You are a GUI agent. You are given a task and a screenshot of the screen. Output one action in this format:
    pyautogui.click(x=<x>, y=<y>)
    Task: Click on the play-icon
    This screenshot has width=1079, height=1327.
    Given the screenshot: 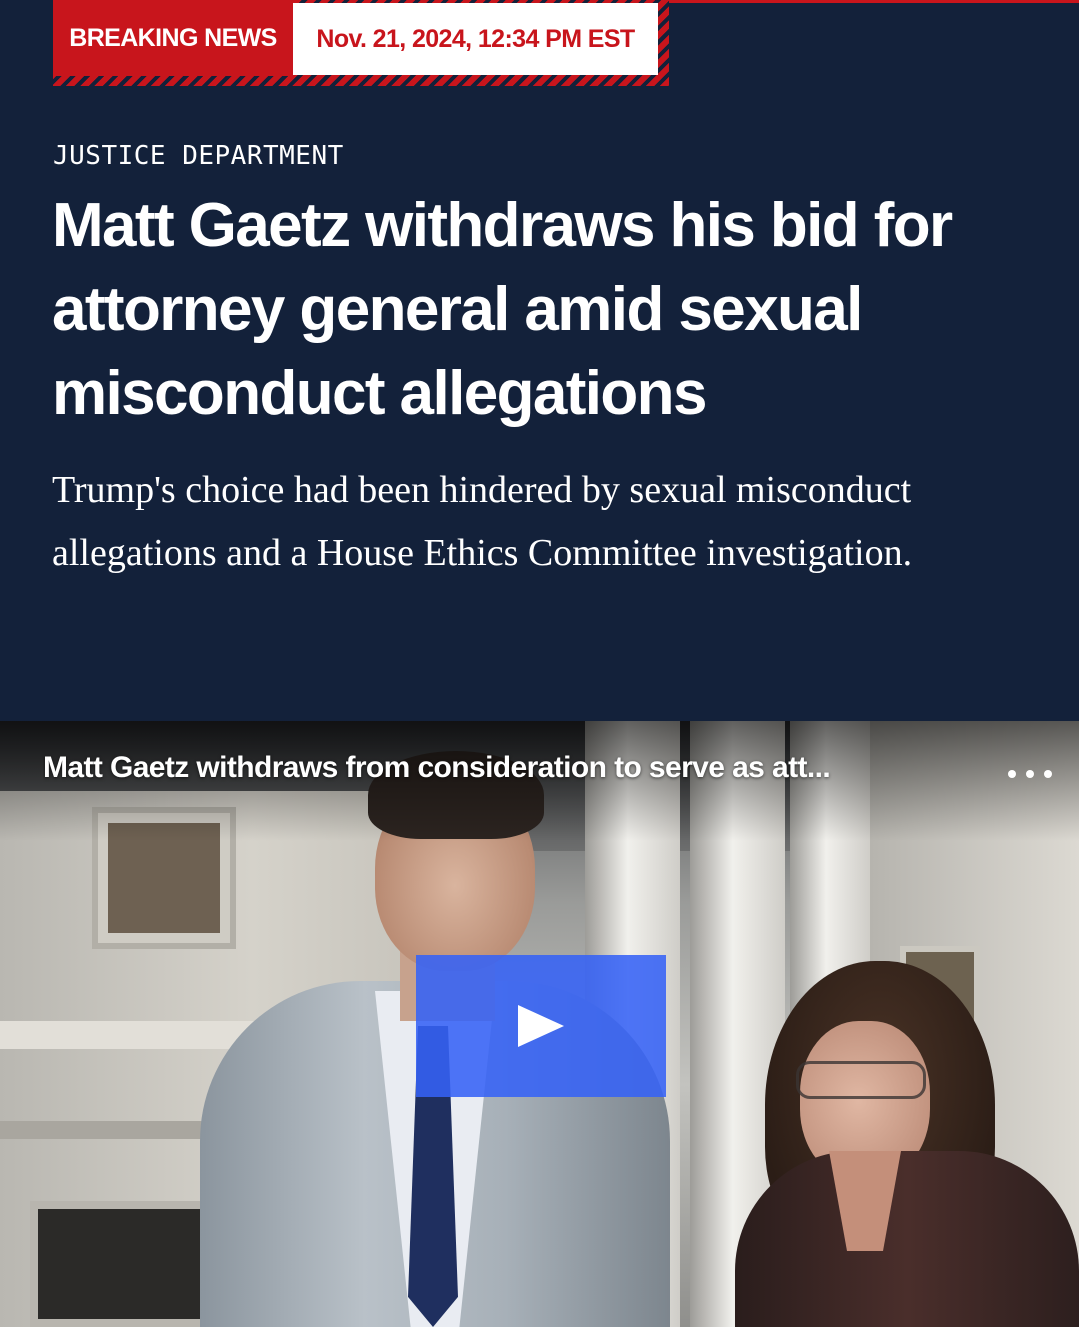 What is the action you would take?
    pyautogui.click(x=541, y=1026)
    